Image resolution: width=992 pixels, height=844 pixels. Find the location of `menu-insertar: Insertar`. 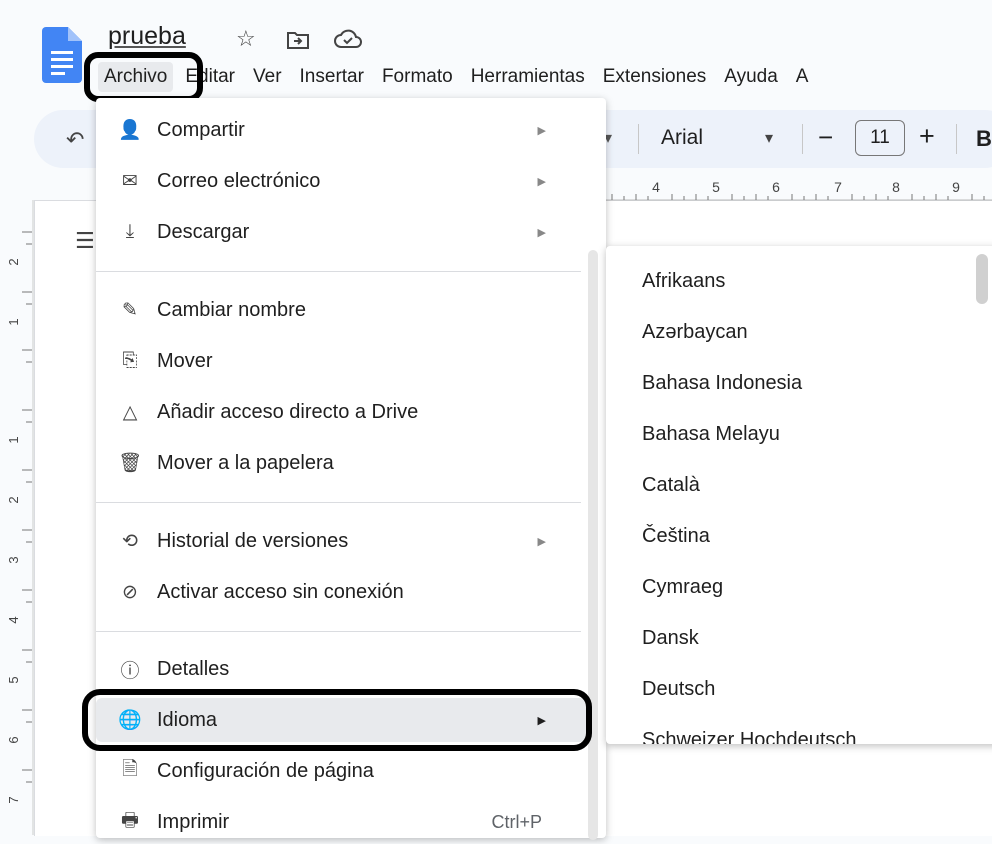

menu-insertar: Insertar is located at coordinates (332, 77).